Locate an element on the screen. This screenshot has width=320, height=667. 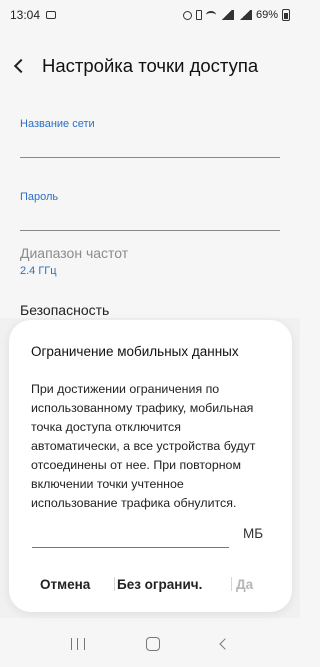
hotspot-icon is located at coordinates (210, 15).